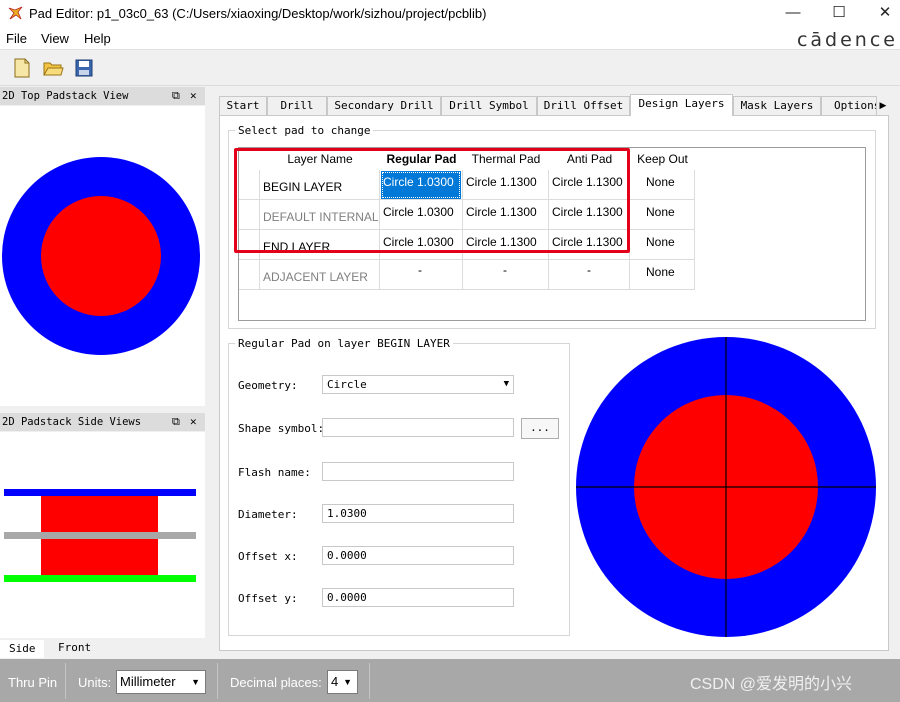  What do you see at coordinates (421, 159) in the screenshot?
I see `column-header-regular-pad: Regular Pad` at bounding box center [421, 159].